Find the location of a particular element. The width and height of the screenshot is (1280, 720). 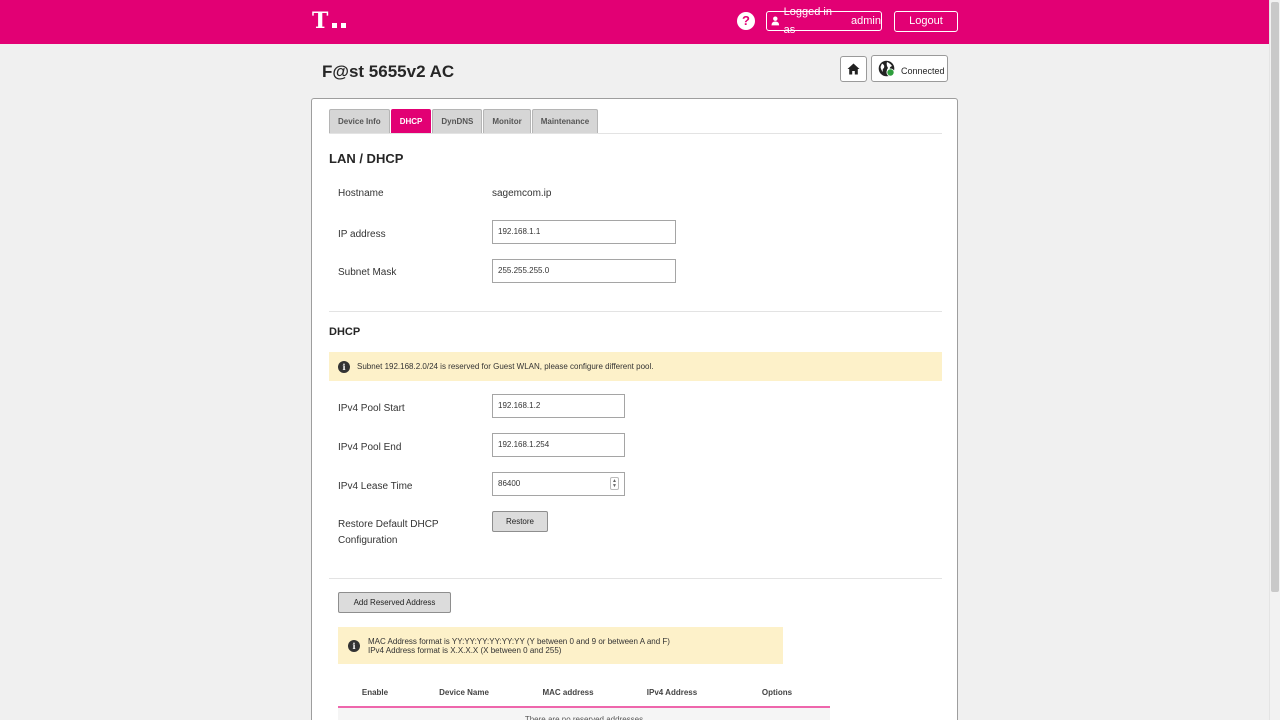

tab-dhcp: DHCP is located at coordinates (411, 121).